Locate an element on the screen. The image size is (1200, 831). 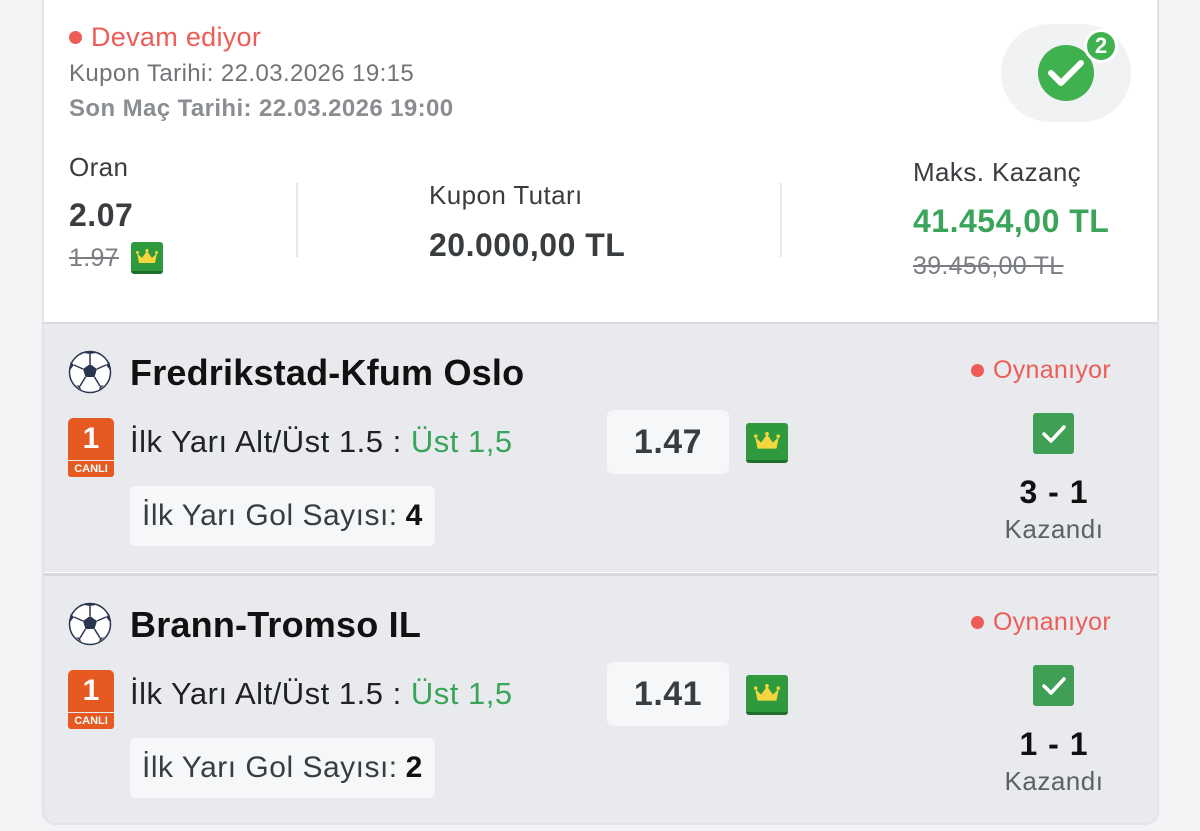
odds-stat: Oran 2.07 1.97 is located at coordinates (116, 213).